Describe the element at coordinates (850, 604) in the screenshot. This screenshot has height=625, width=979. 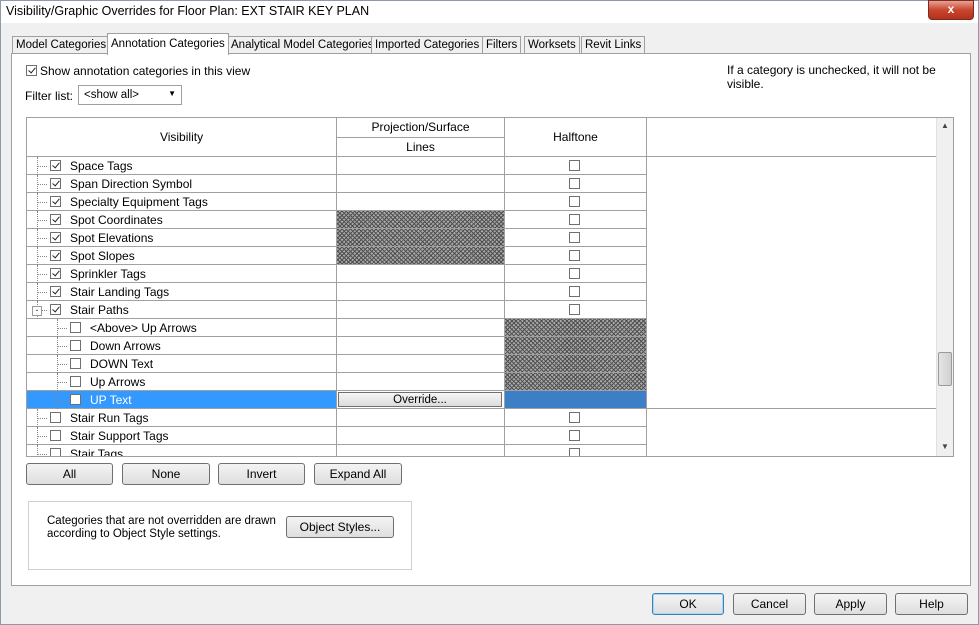
I see `apply-button: Apply` at that location.